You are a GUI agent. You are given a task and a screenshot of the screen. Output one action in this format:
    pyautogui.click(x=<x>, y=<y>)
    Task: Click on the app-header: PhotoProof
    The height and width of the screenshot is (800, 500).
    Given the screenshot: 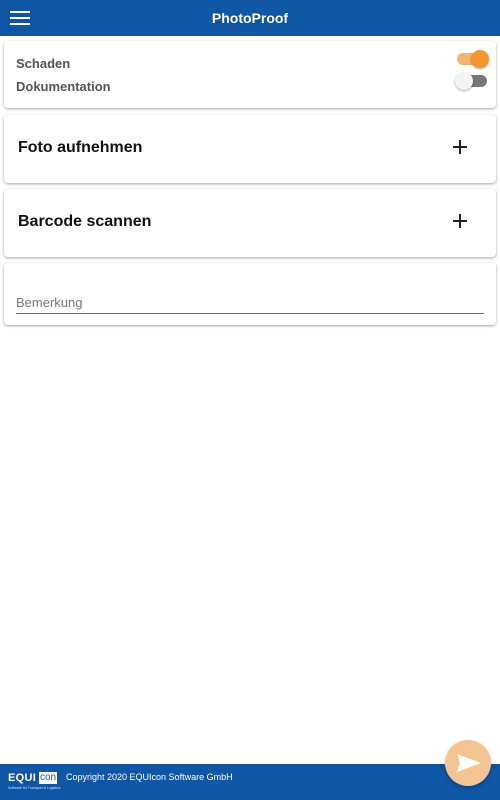 What is the action you would take?
    pyautogui.click(x=250, y=18)
    